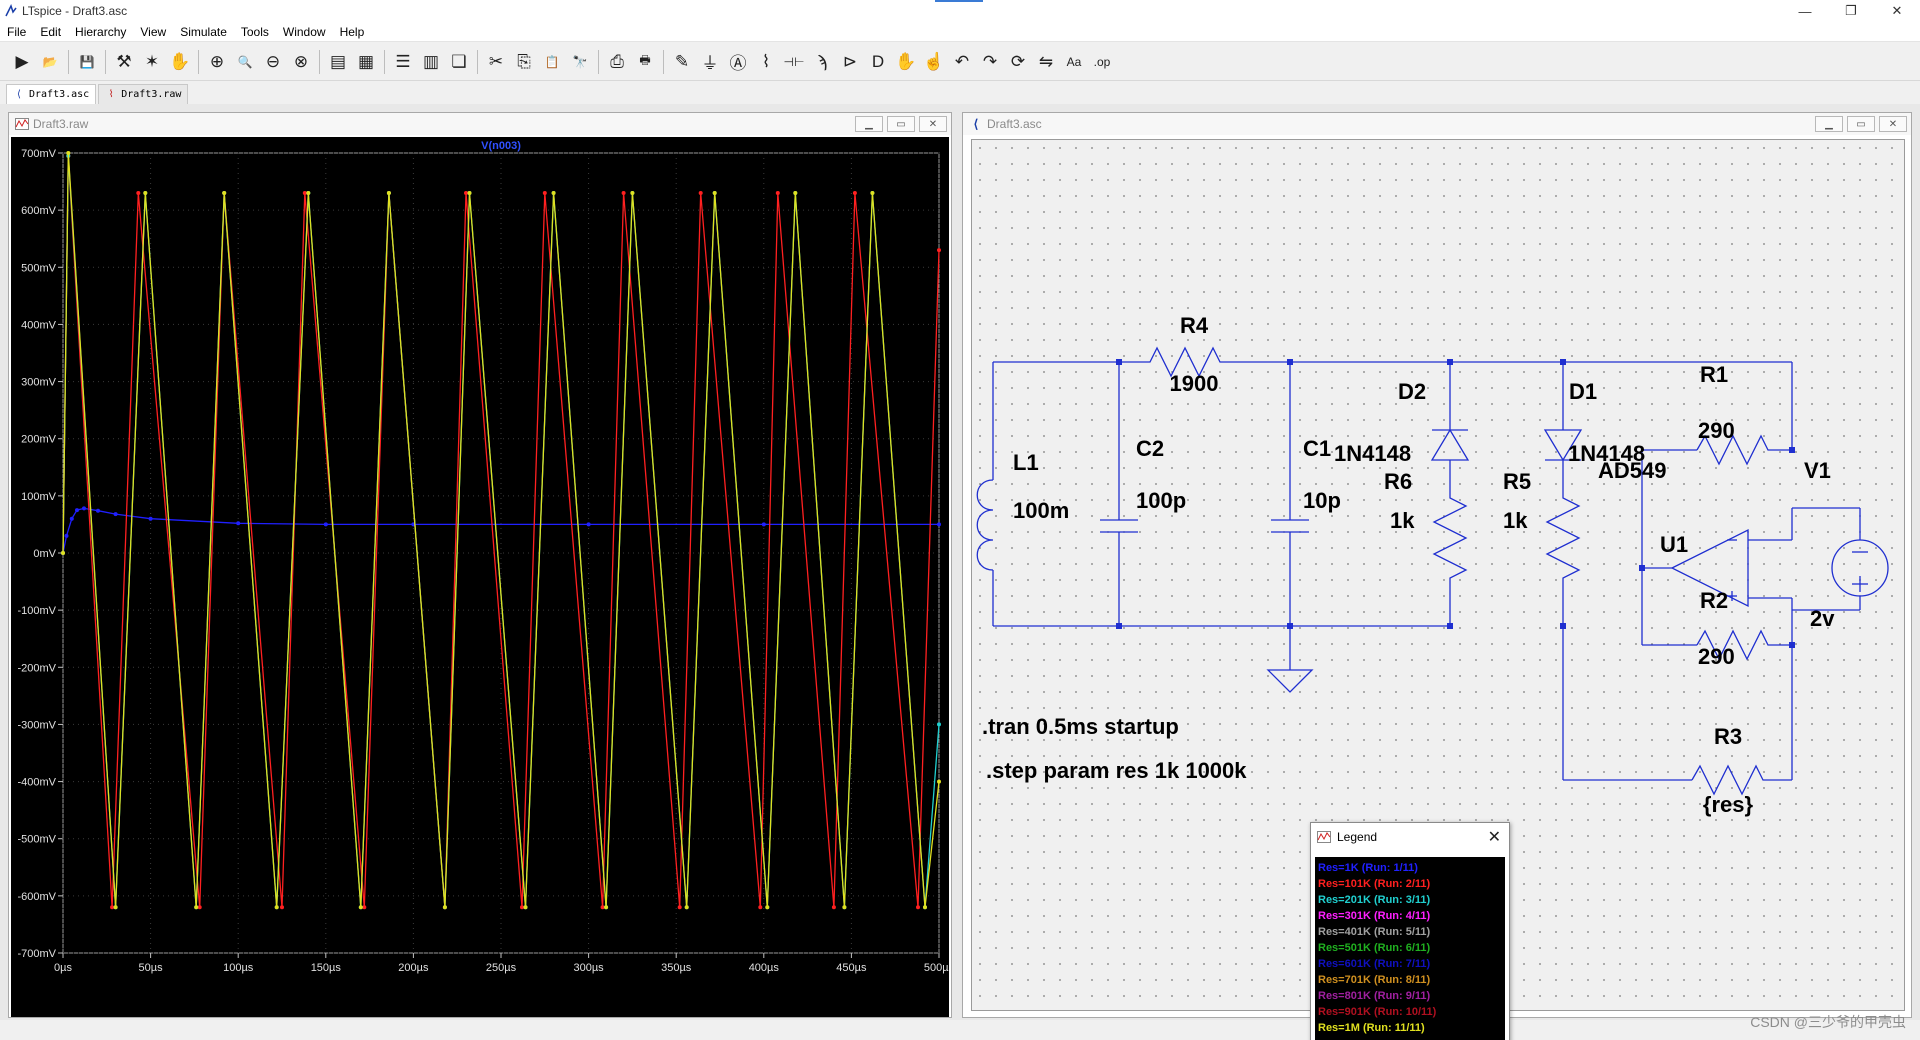 The height and width of the screenshot is (1040, 1920). What do you see at coordinates (152, 62) in the screenshot?
I see `halt-icon: ✶` at bounding box center [152, 62].